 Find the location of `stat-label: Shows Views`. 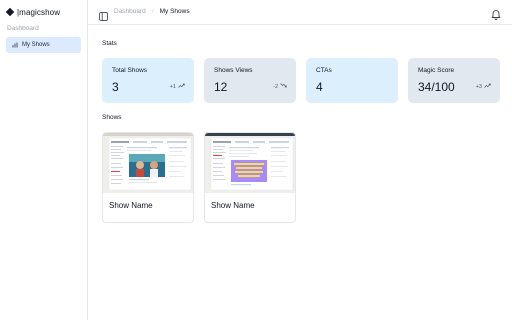

stat-label: Shows Views is located at coordinates (233, 70).